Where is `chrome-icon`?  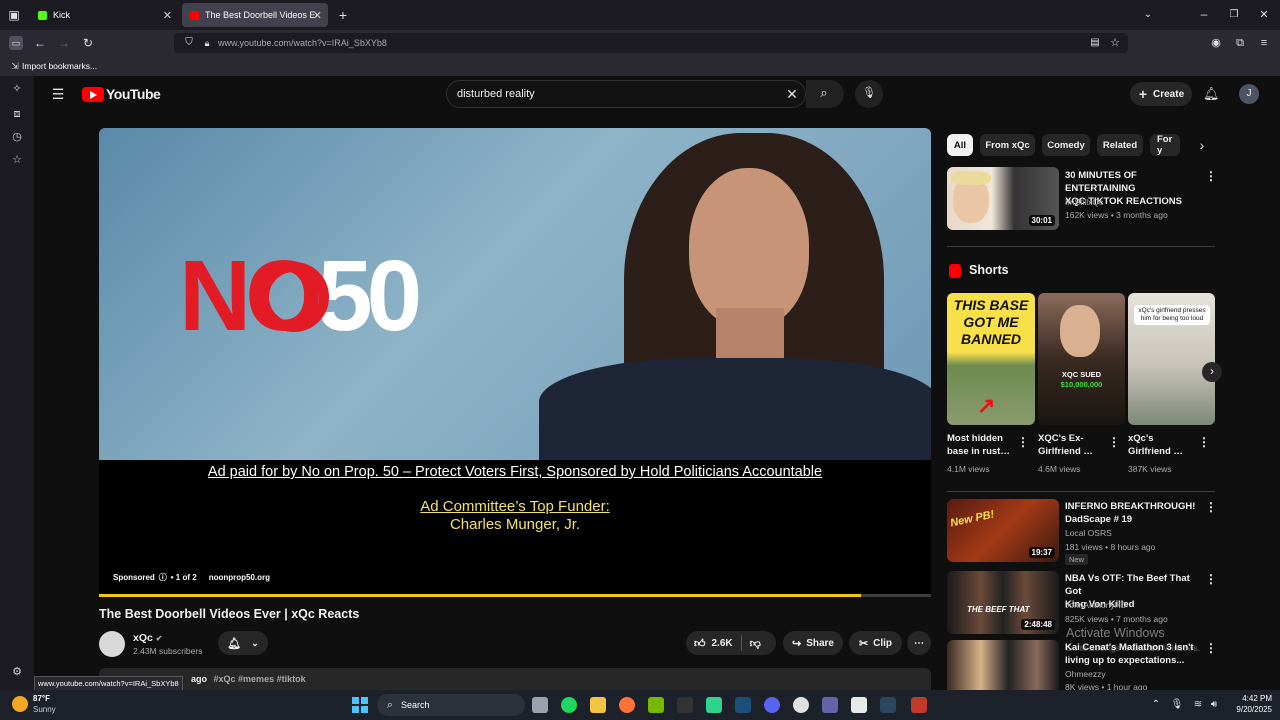 chrome-icon is located at coordinates (801, 705).